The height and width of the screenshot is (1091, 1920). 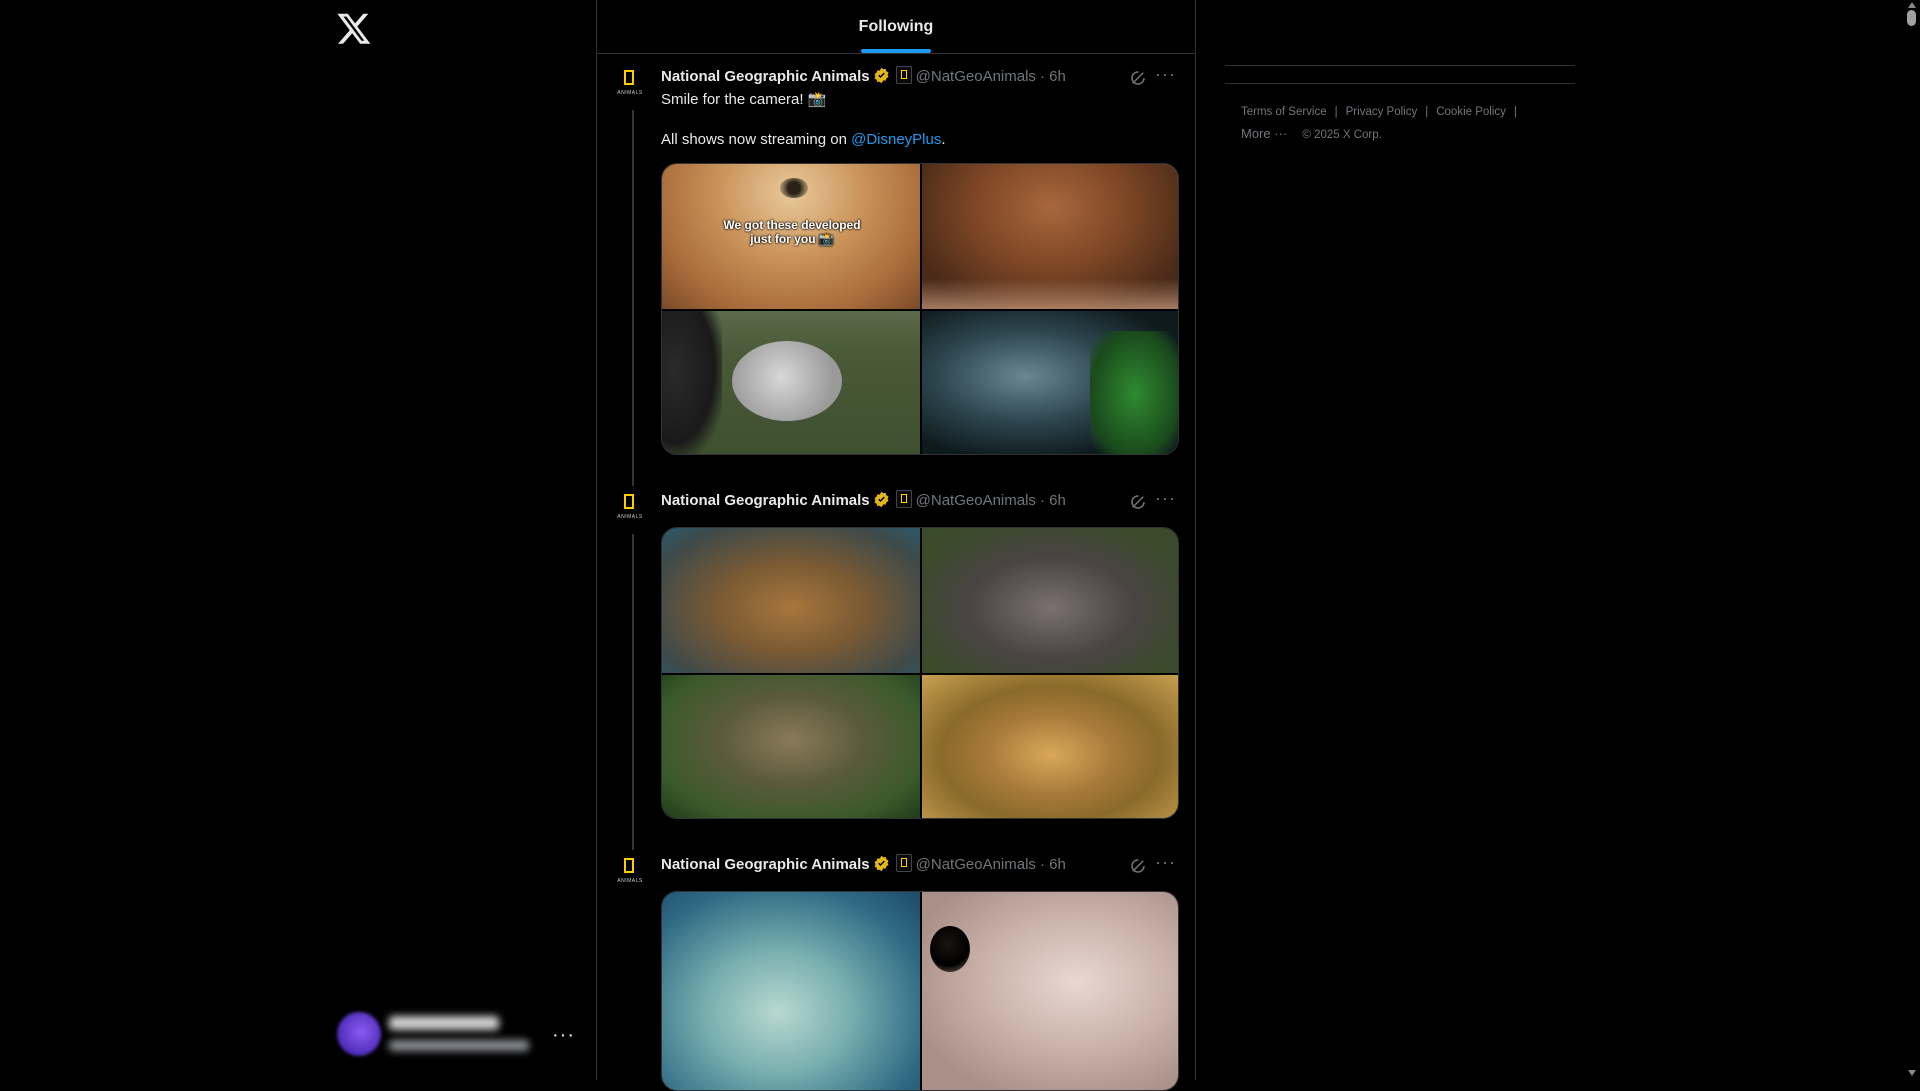 I want to click on account-switcher: ···, so click(x=457, y=1034).